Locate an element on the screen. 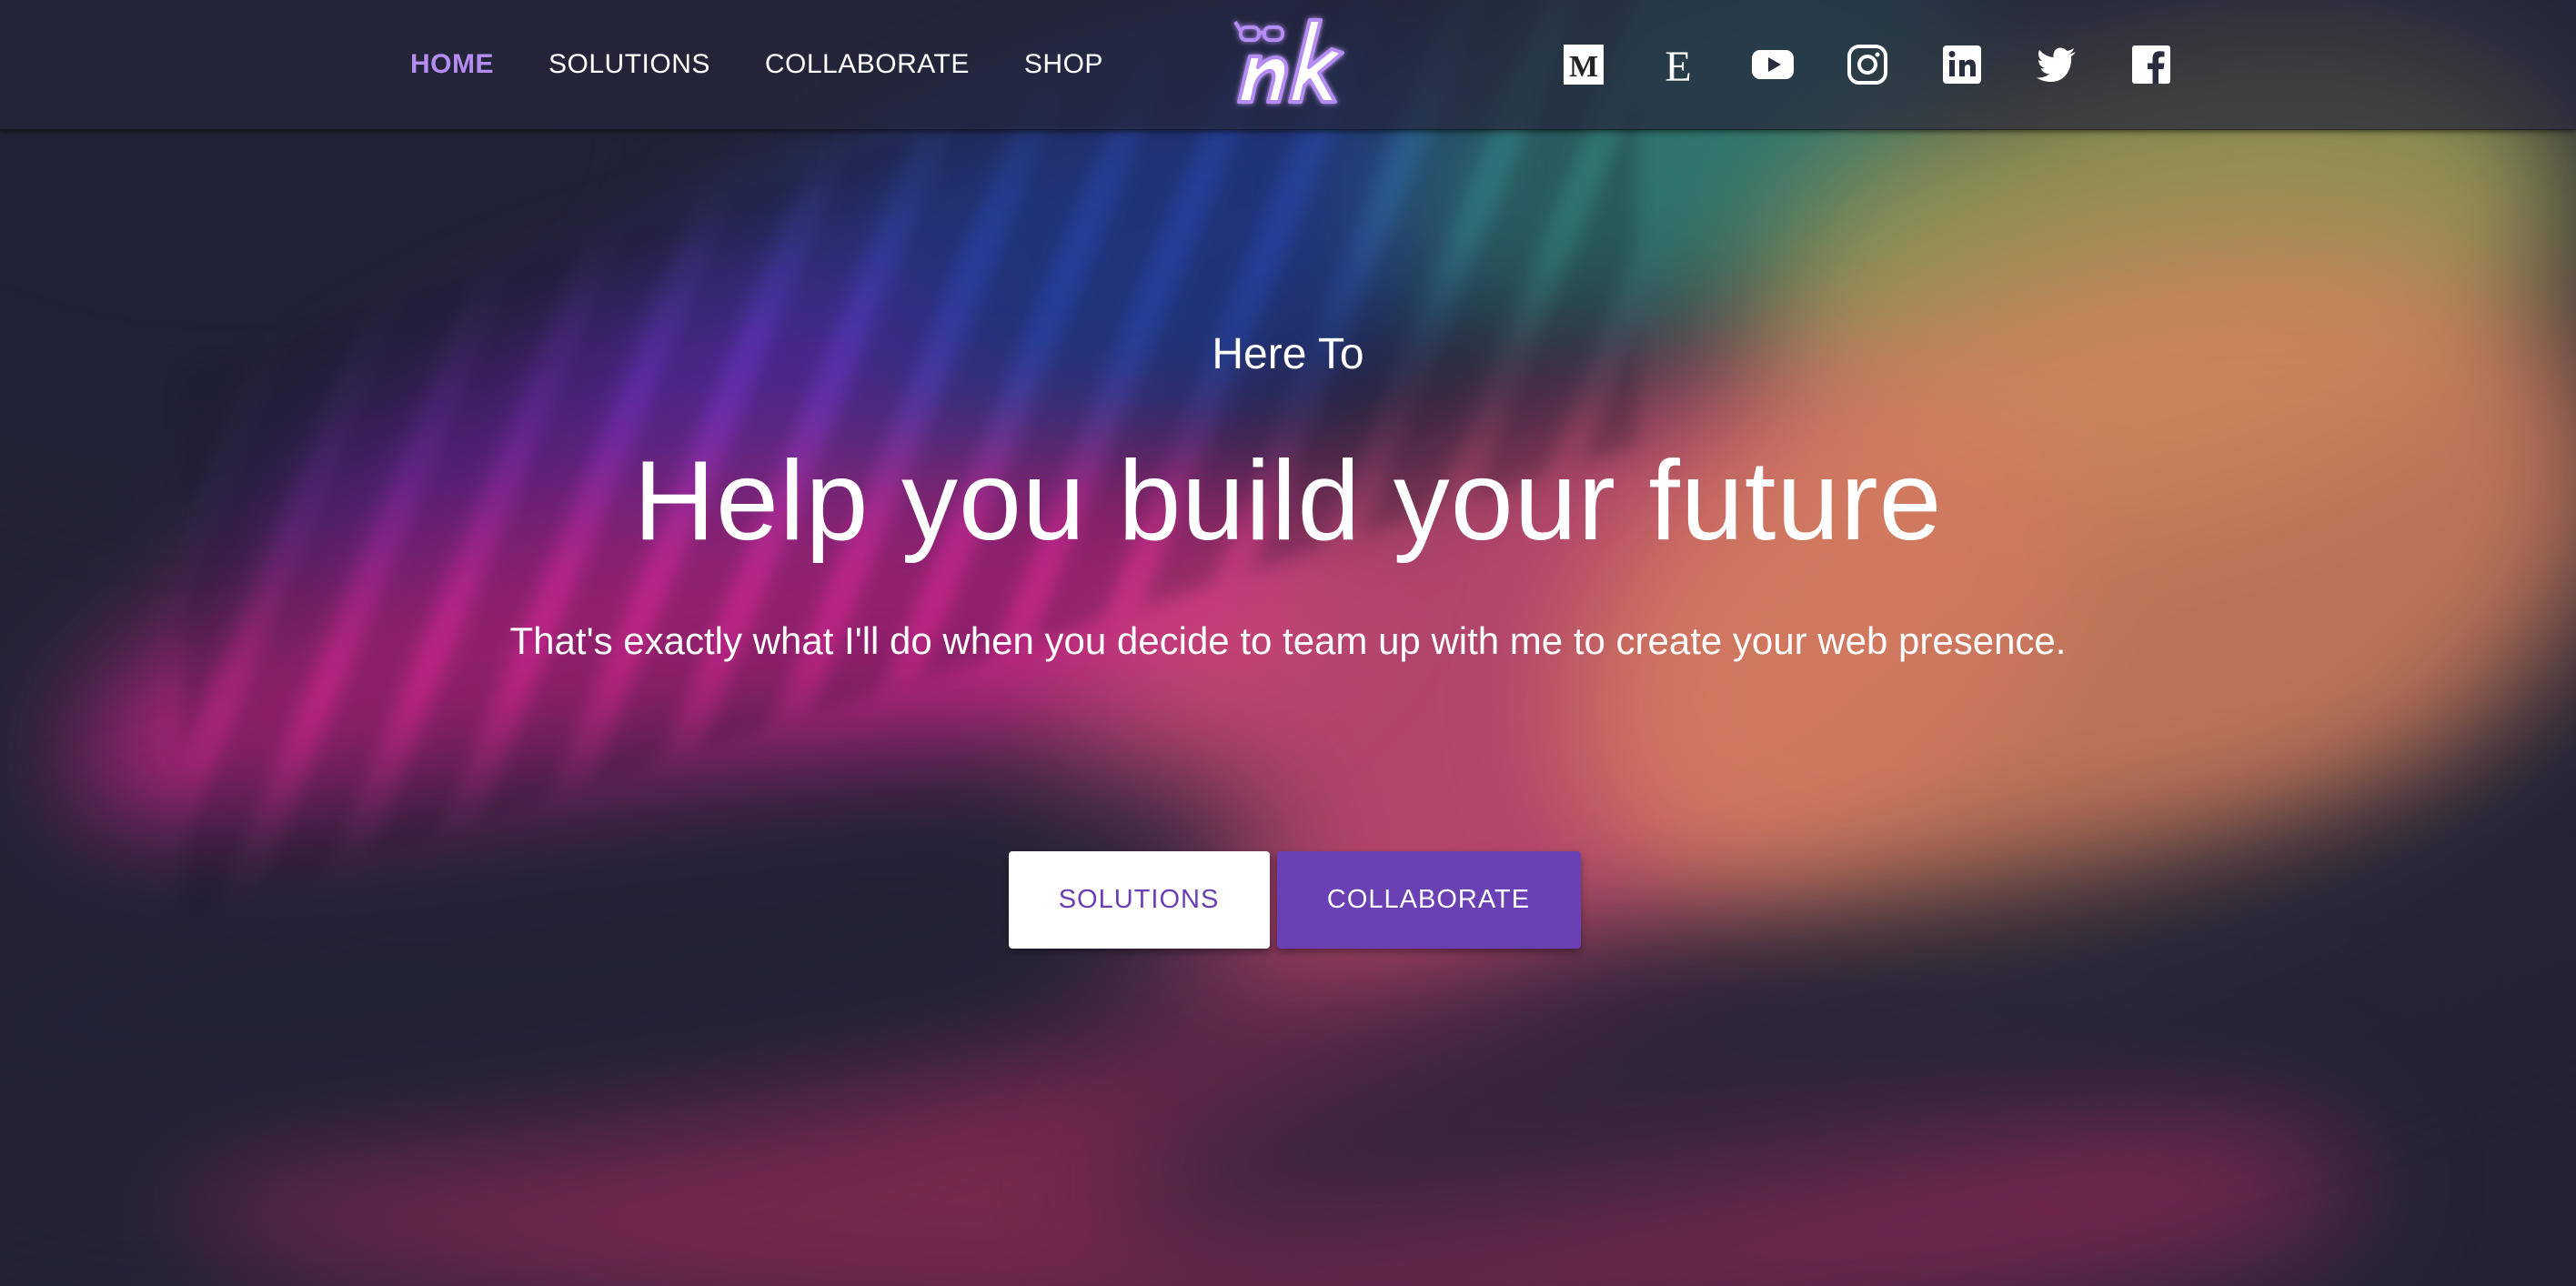  svg-text: E is located at coordinates (1678, 64).